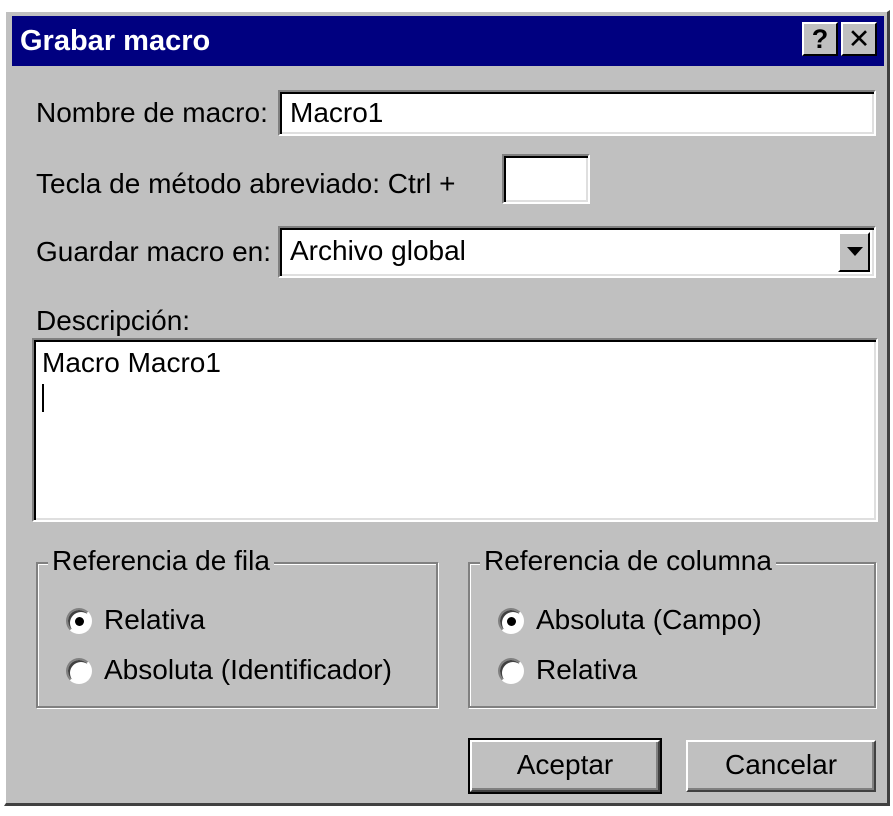 Image resolution: width=893 pixels, height=816 pixels. Describe the element at coordinates (448, 41) in the screenshot. I see `title-bar: Grabar macro ? ✕` at that location.